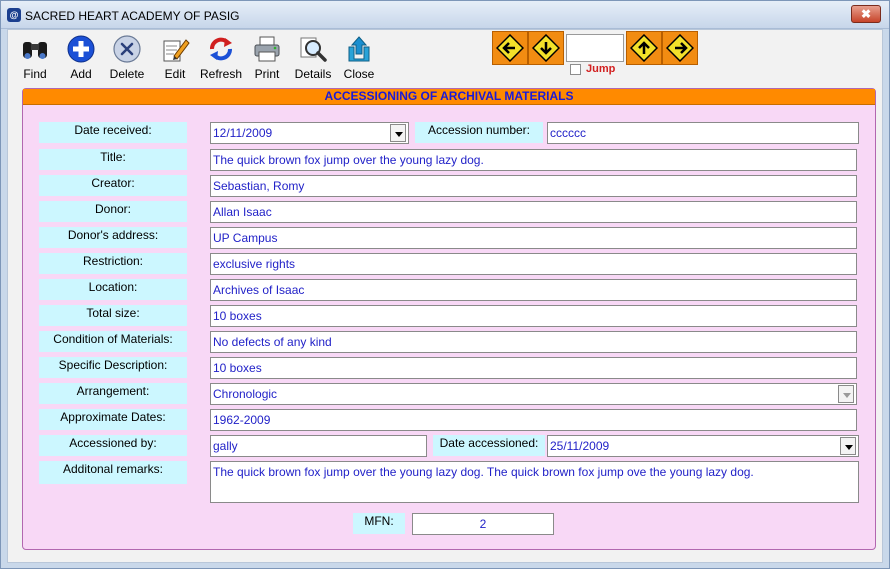  I want to click on accessioned-by-field: gally, so click(318, 446).